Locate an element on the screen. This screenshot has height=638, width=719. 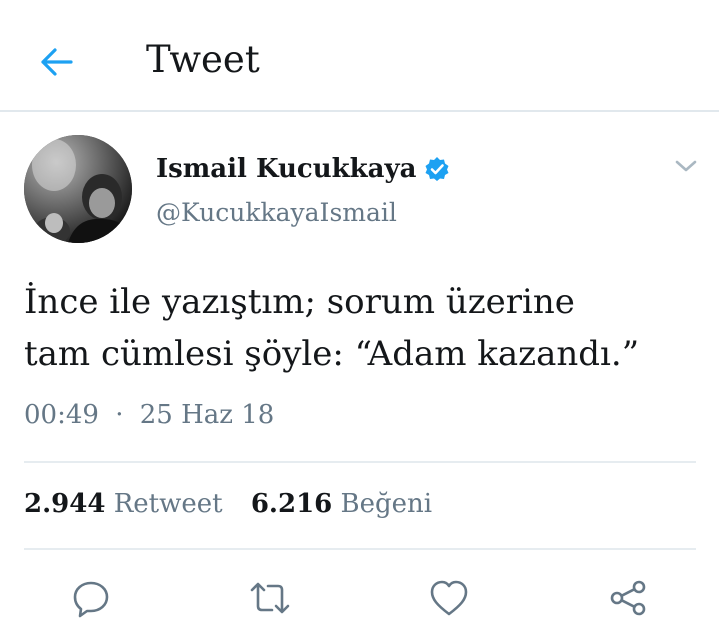
share-icon is located at coordinates (628, 598).